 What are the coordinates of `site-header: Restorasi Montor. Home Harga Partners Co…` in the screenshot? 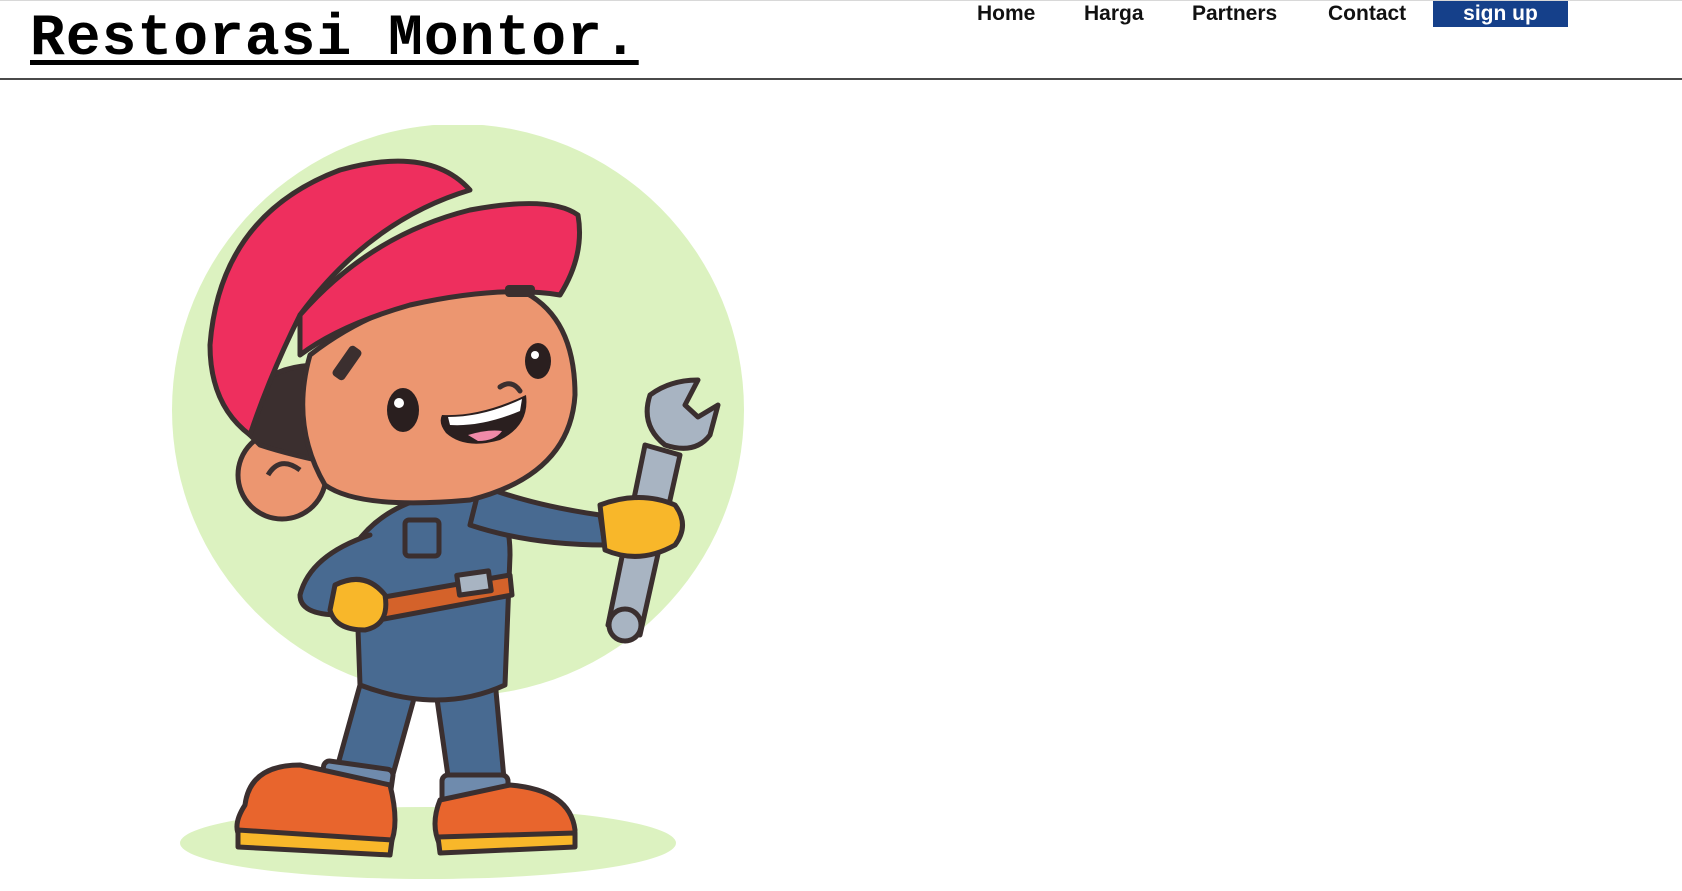 It's located at (841, 40).